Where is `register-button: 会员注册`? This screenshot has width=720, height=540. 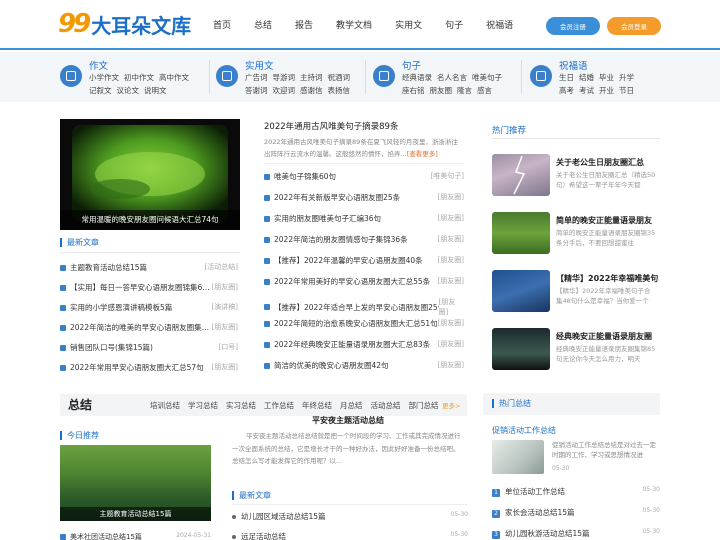 register-button: 会员注册 is located at coordinates (573, 26).